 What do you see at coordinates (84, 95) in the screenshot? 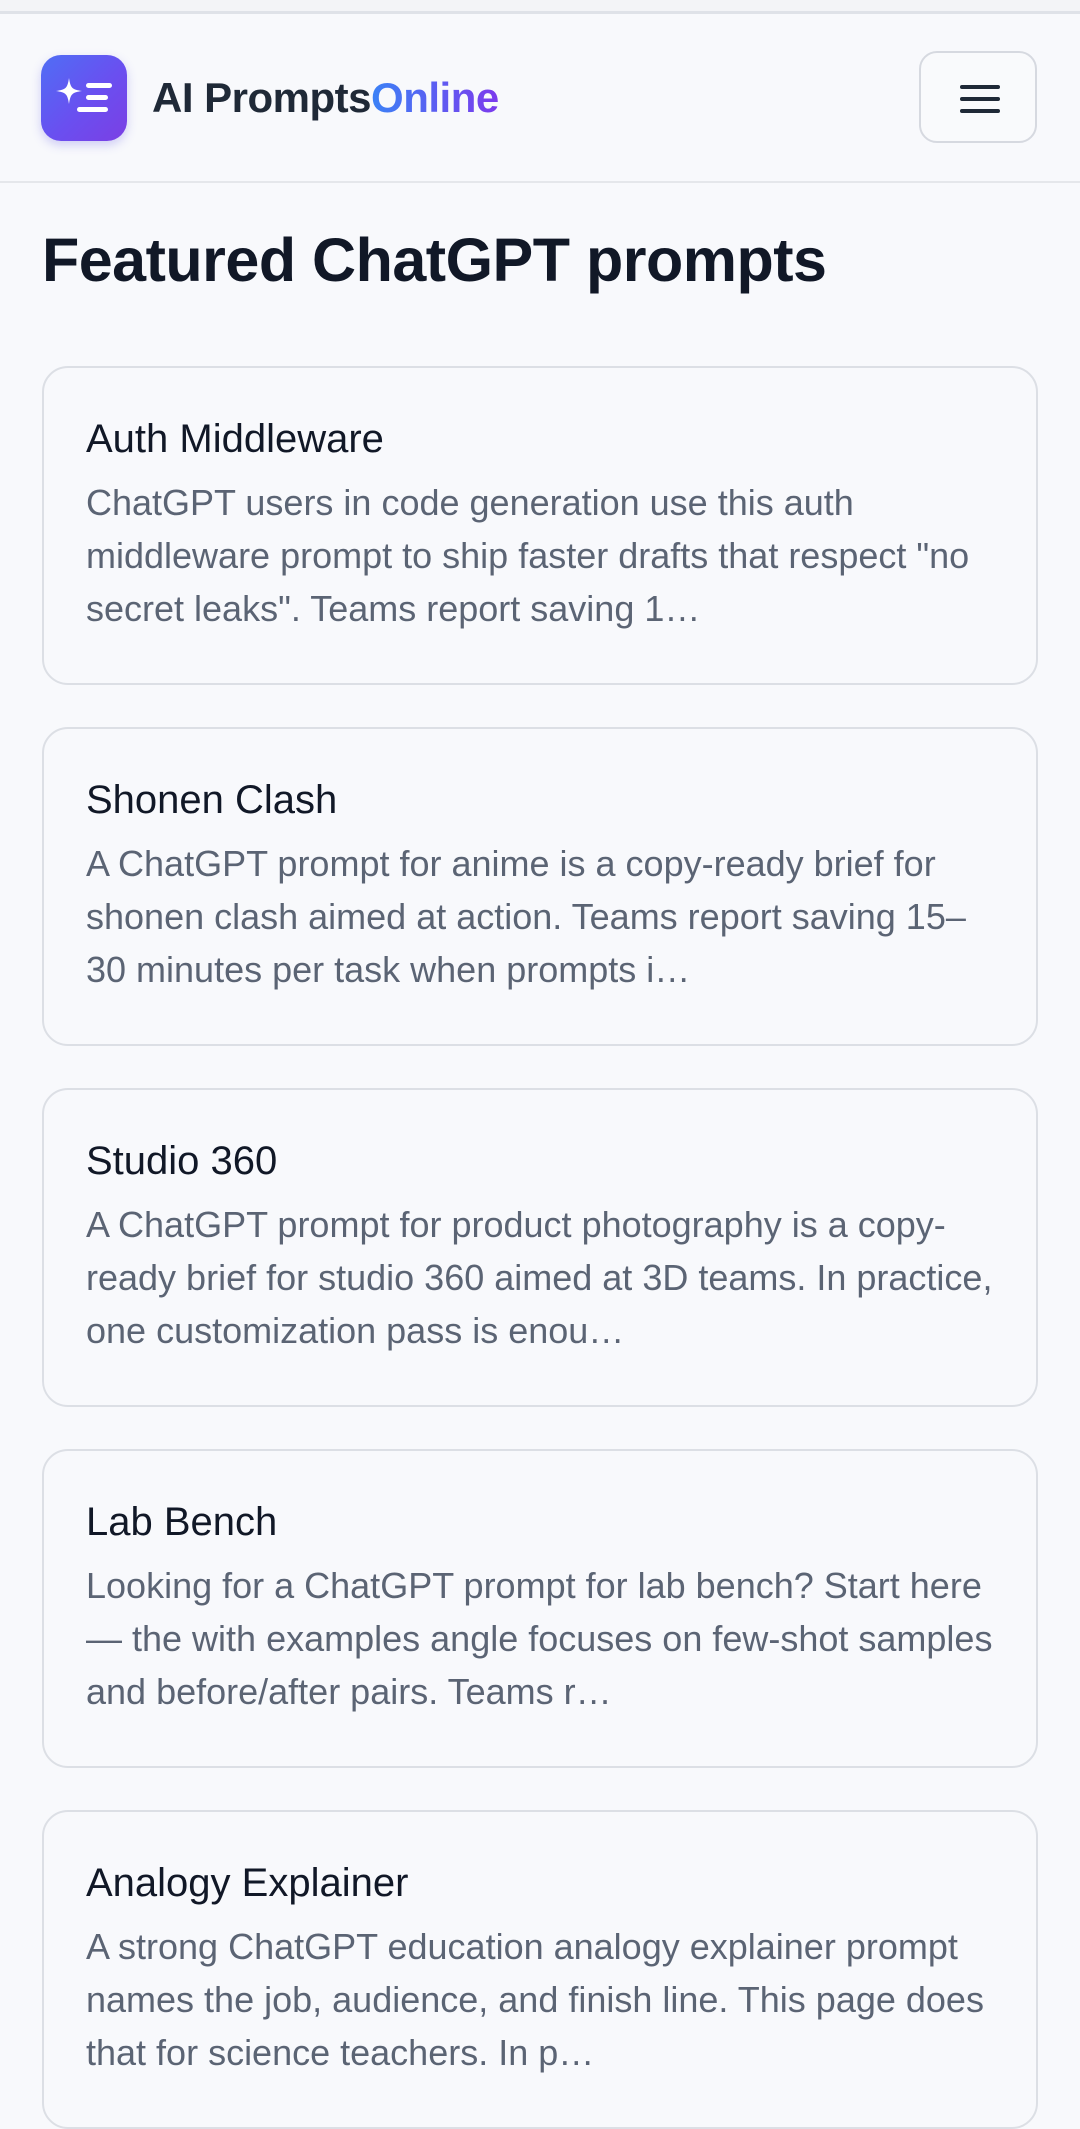
I see `sparkle-list-icon` at bounding box center [84, 95].